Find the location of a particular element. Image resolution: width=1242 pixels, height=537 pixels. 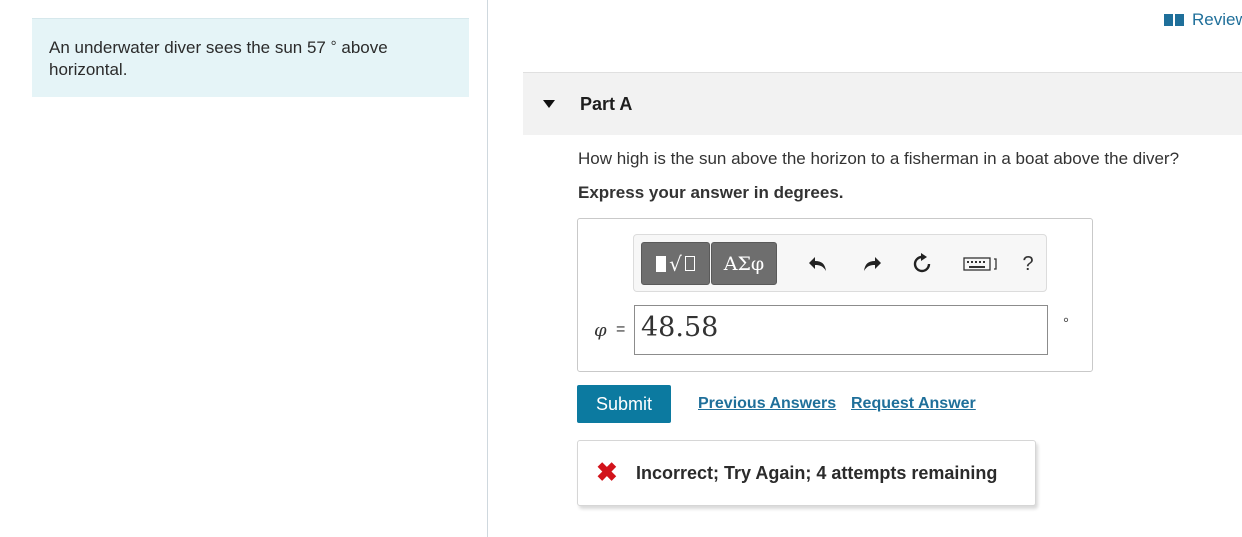

pane-divider is located at coordinates (487, 268).